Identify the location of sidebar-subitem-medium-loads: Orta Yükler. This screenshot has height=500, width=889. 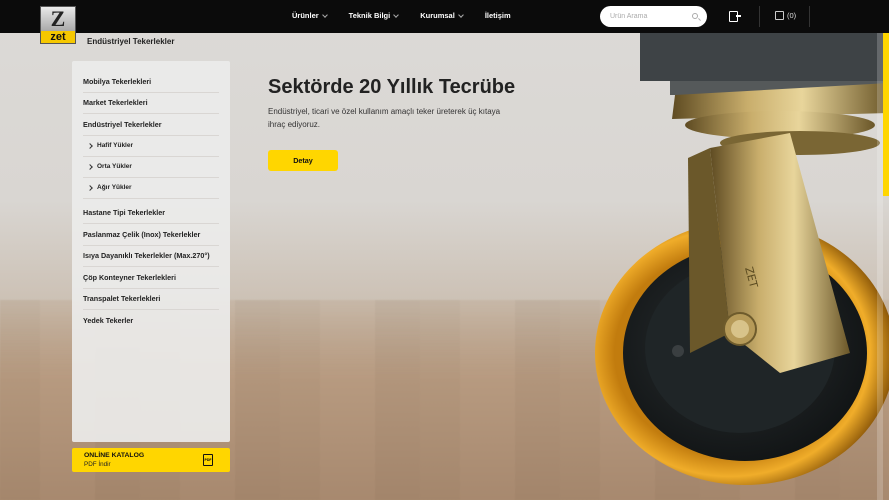
(151, 167).